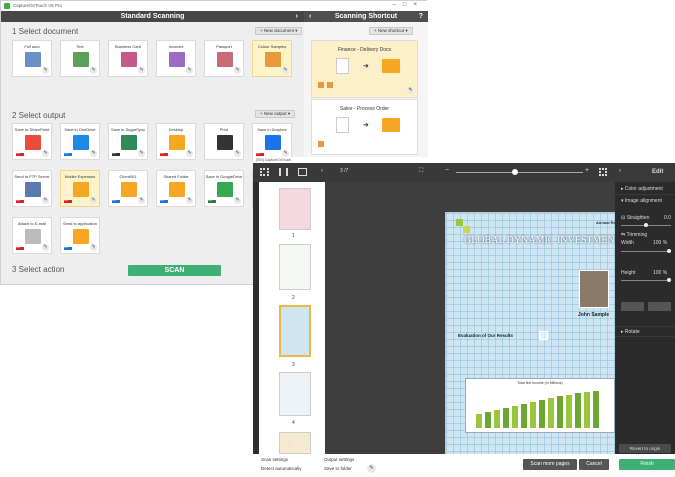 Image resolution: width=675 pixels, height=477 pixels. I want to click on thumbnail-grid-icon, so click(603, 172).